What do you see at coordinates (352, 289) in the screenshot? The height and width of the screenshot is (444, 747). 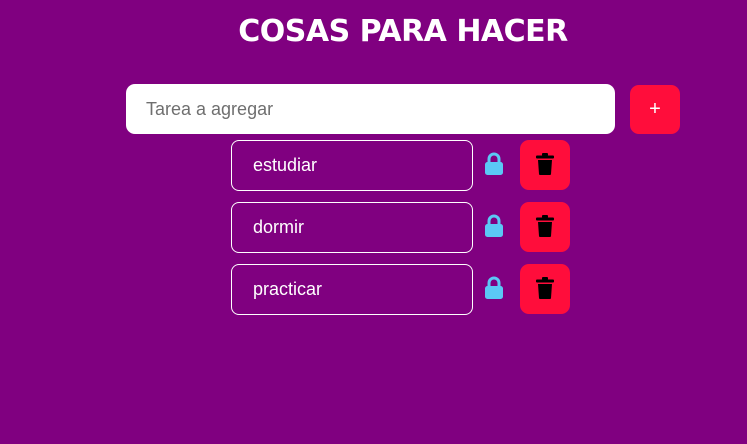 I see `task-label: practicar` at bounding box center [352, 289].